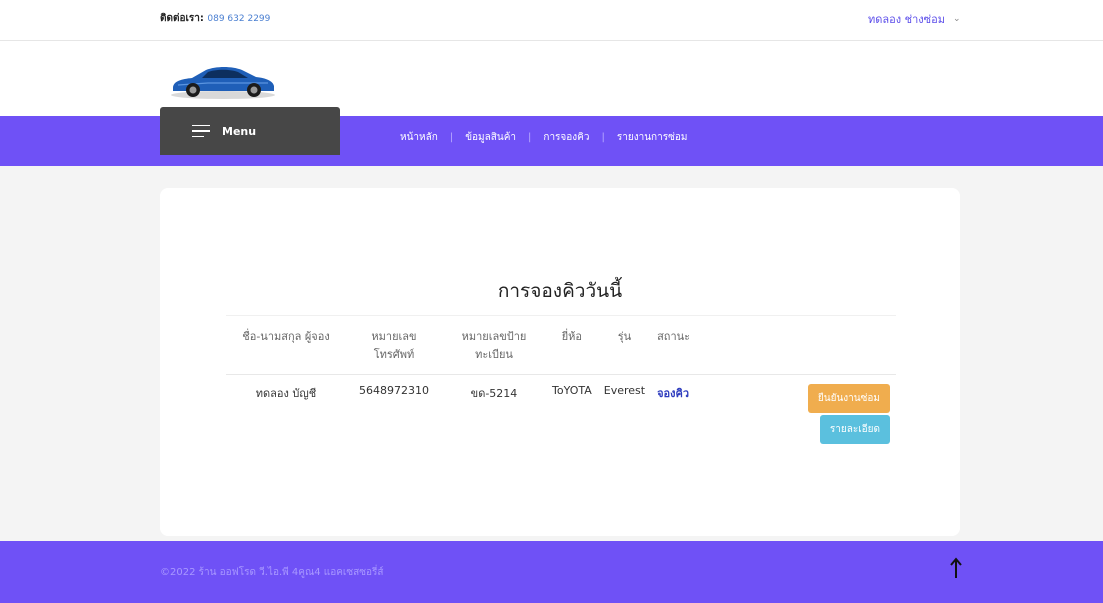 Image resolution: width=1103 pixels, height=603 pixels. I want to click on nav-link-home: หน้าหลัก, so click(419, 137).